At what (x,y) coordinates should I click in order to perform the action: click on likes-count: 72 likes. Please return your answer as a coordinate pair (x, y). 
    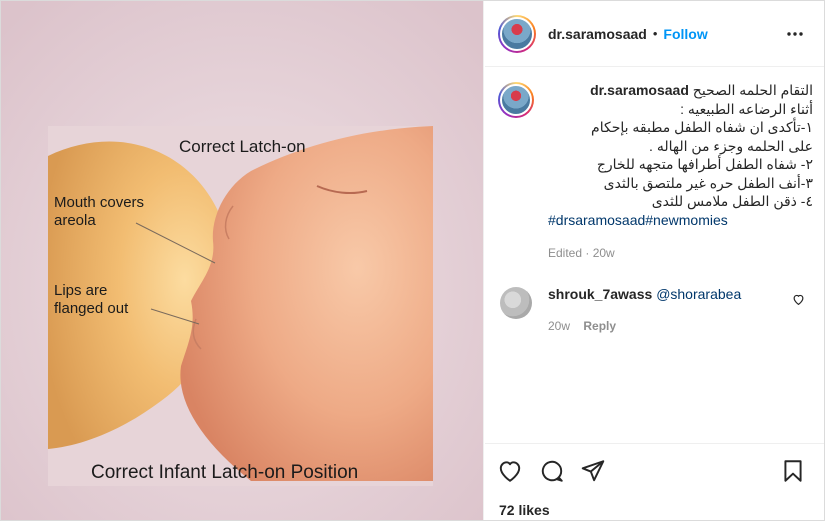
    Looking at the image, I should click on (524, 510).